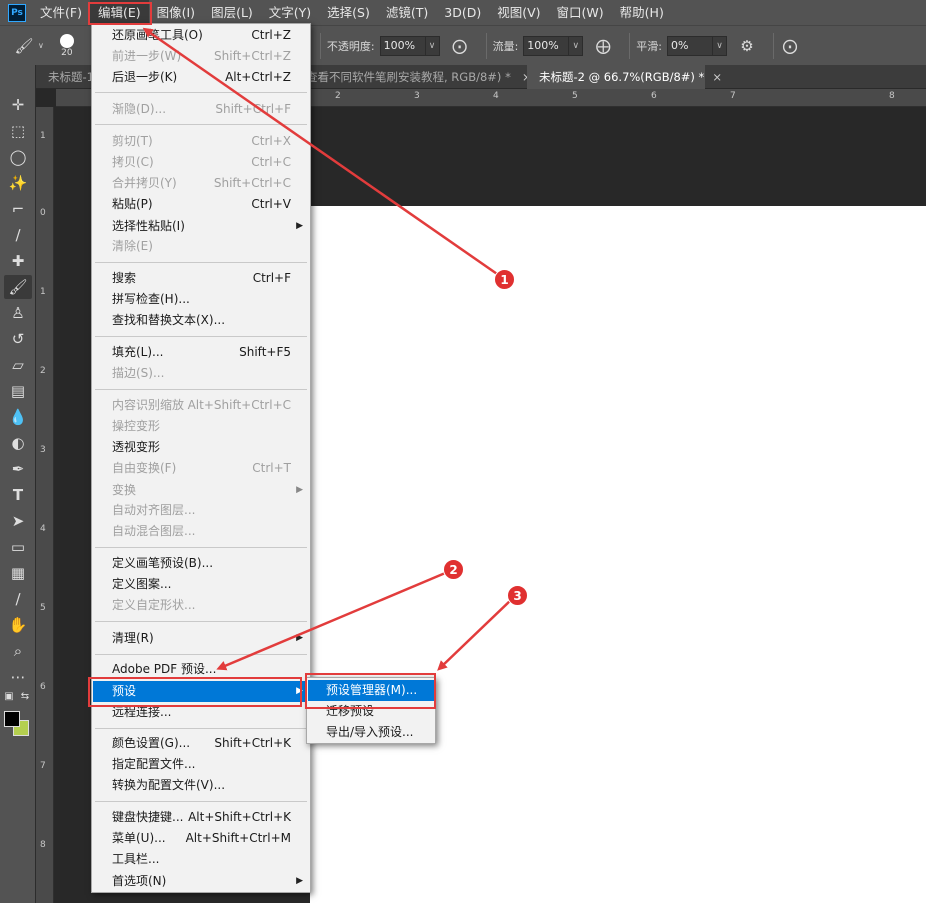 This screenshot has height=903, width=926. I want to click on airbrush-icon: ⨁, so click(603, 46).